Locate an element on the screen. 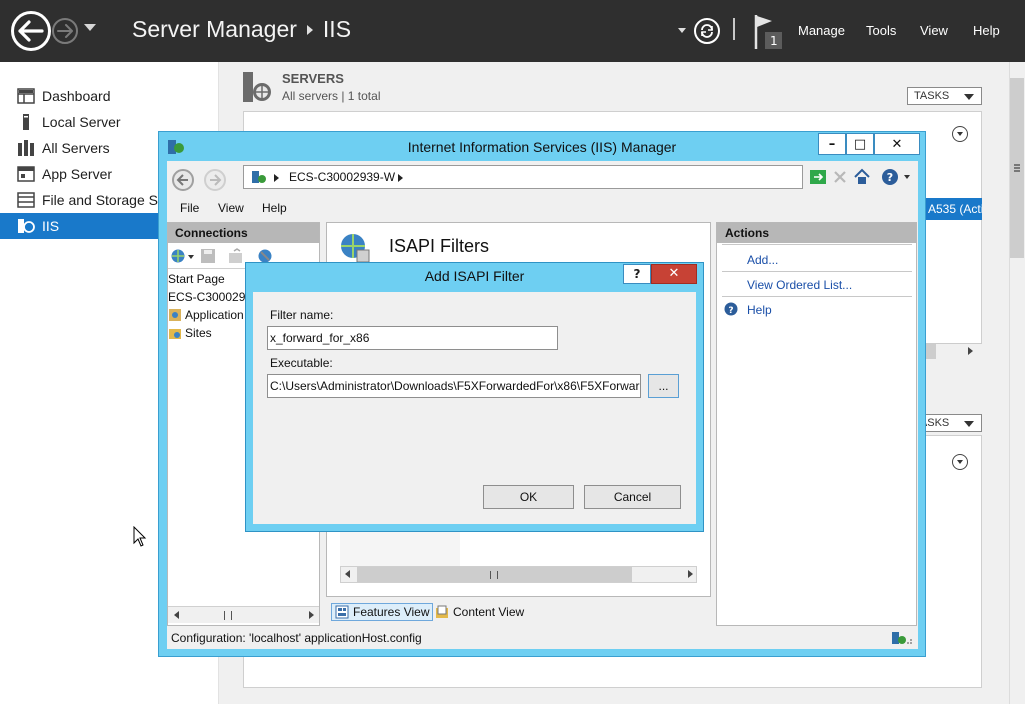  filter-name-label: Filter name: is located at coordinates (302, 315).